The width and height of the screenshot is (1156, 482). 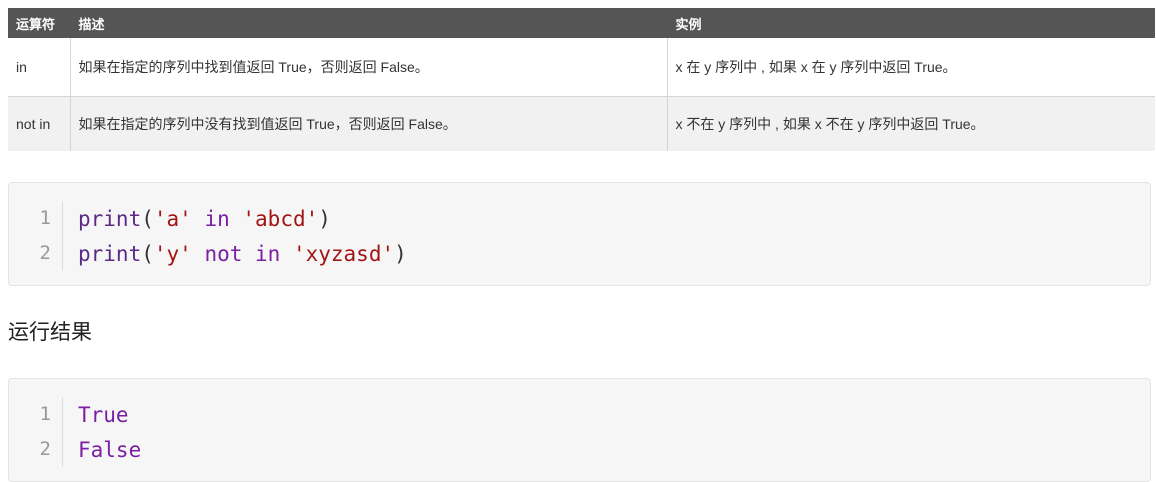 What do you see at coordinates (172, 218) in the screenshot?
I see `code-string: 'a'` at bounding box center [172, 218].